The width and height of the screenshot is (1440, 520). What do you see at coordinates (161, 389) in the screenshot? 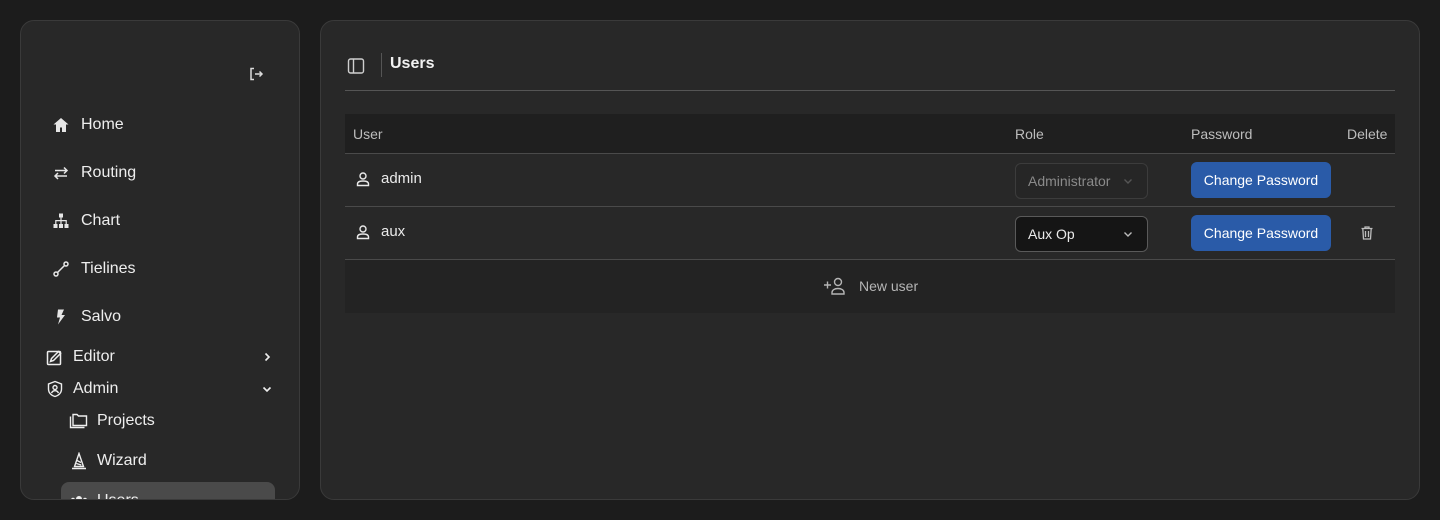
I see `sidebar-group-admin: Admin` at bounding box center [161, 389].